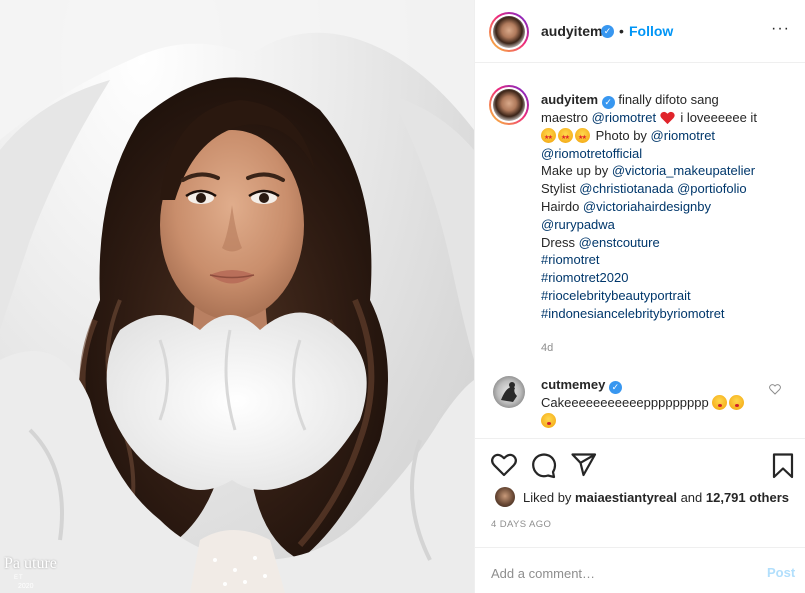 This screenshot has width=805, height=593. What do you see at coordinates (521, 524) in the screenshot?
I see `post-age: 4 DAYS AGO` at bounding box center [521, 524].